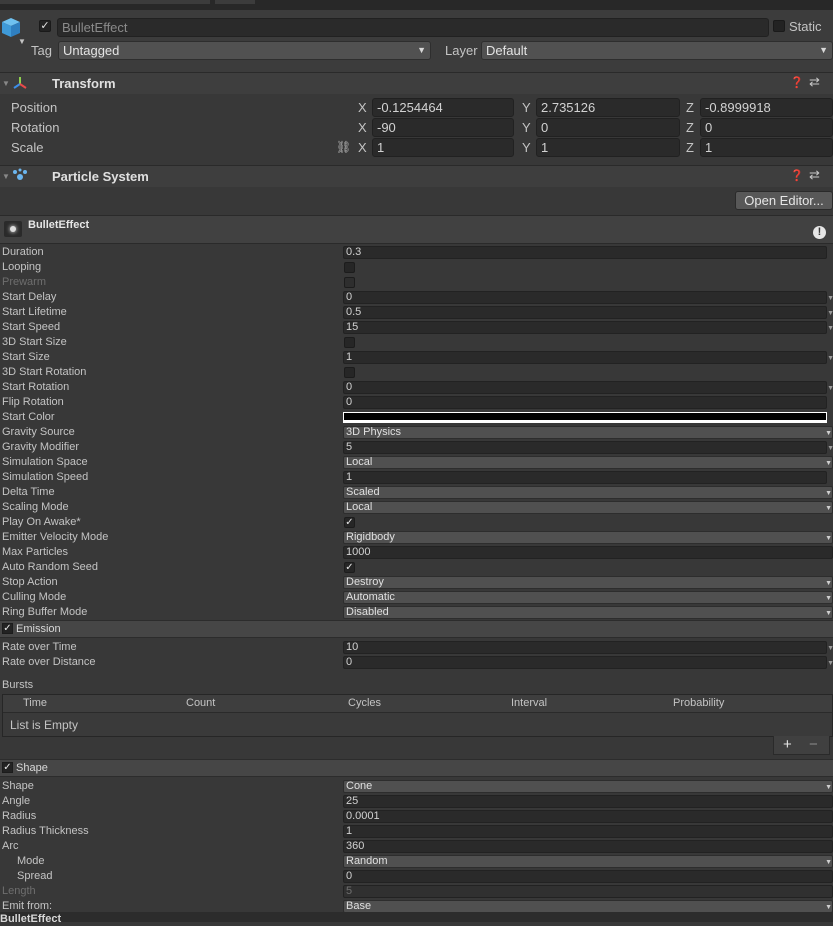 This screenshot has height=926, width=833. I want to click on emission-enabled-checkbox: ✓, so click(7, 628).